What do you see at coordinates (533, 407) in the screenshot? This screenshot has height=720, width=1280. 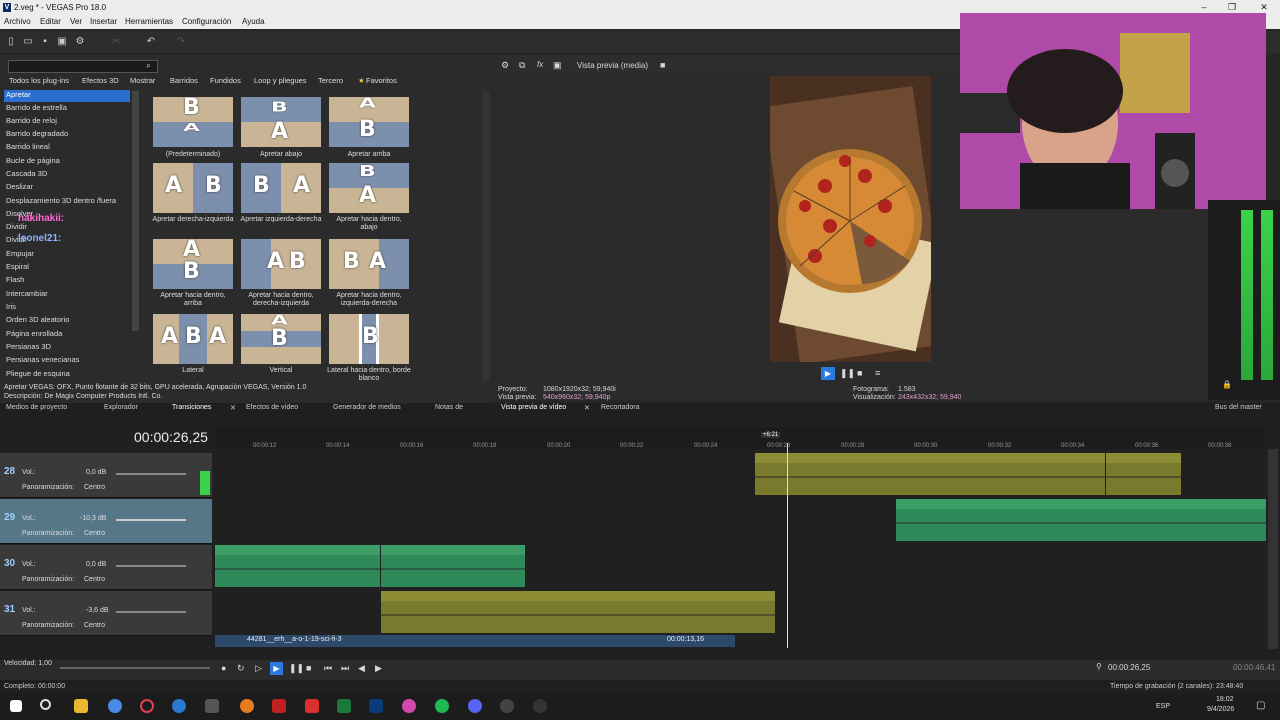 I see `tab-video-preview: Vista previa de vídeo` at bounding box center [533, 407].